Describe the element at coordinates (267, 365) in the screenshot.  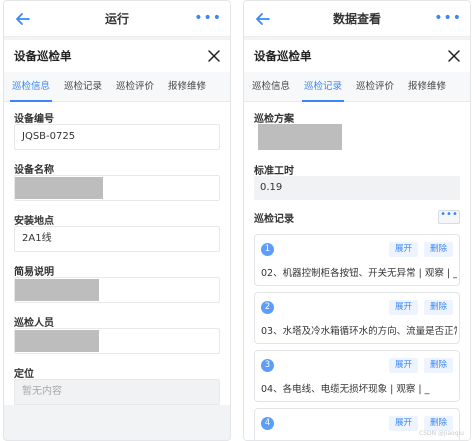
I see `record-number: 3` at that location.